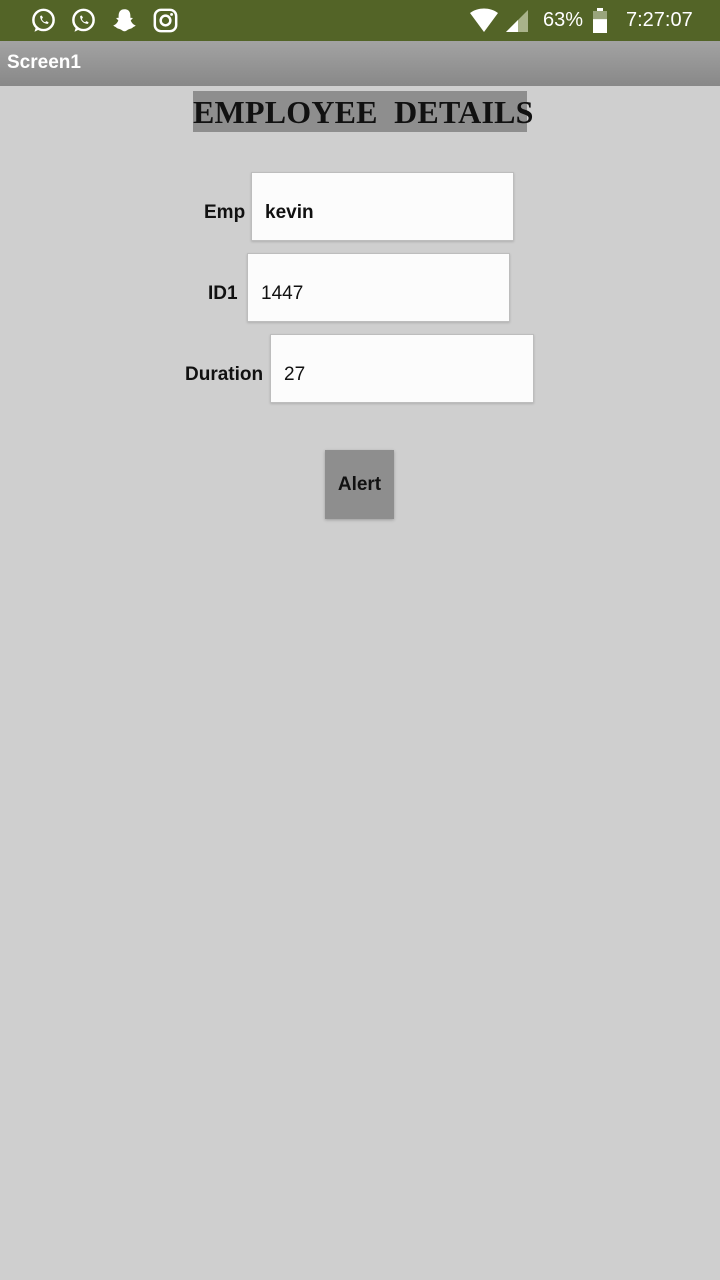 The height and width of the screenshot is (1280, 720). What do you see at coordinates (484, 20) in the screenshot?
I see `wifi-icon` at bounding box center [484, 20].